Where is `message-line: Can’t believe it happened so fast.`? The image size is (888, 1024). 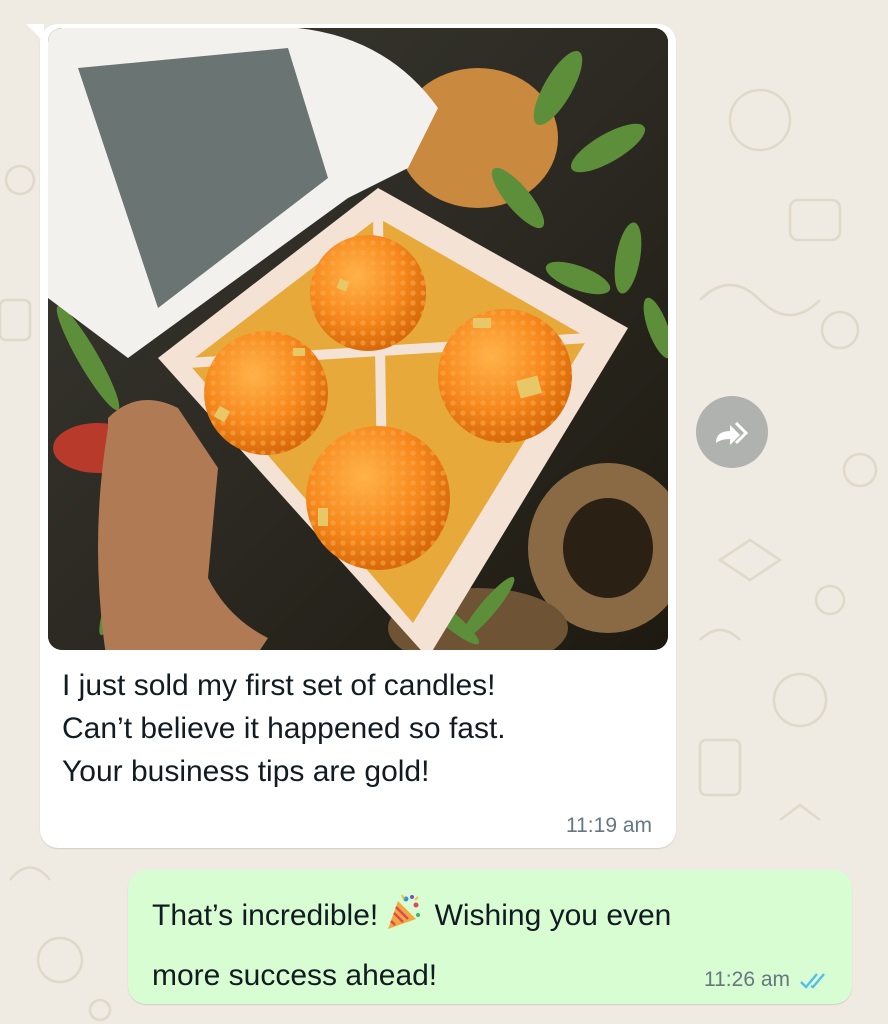
message-line: Can’t believe it happened so fast. is located at coordinates (284, 728).